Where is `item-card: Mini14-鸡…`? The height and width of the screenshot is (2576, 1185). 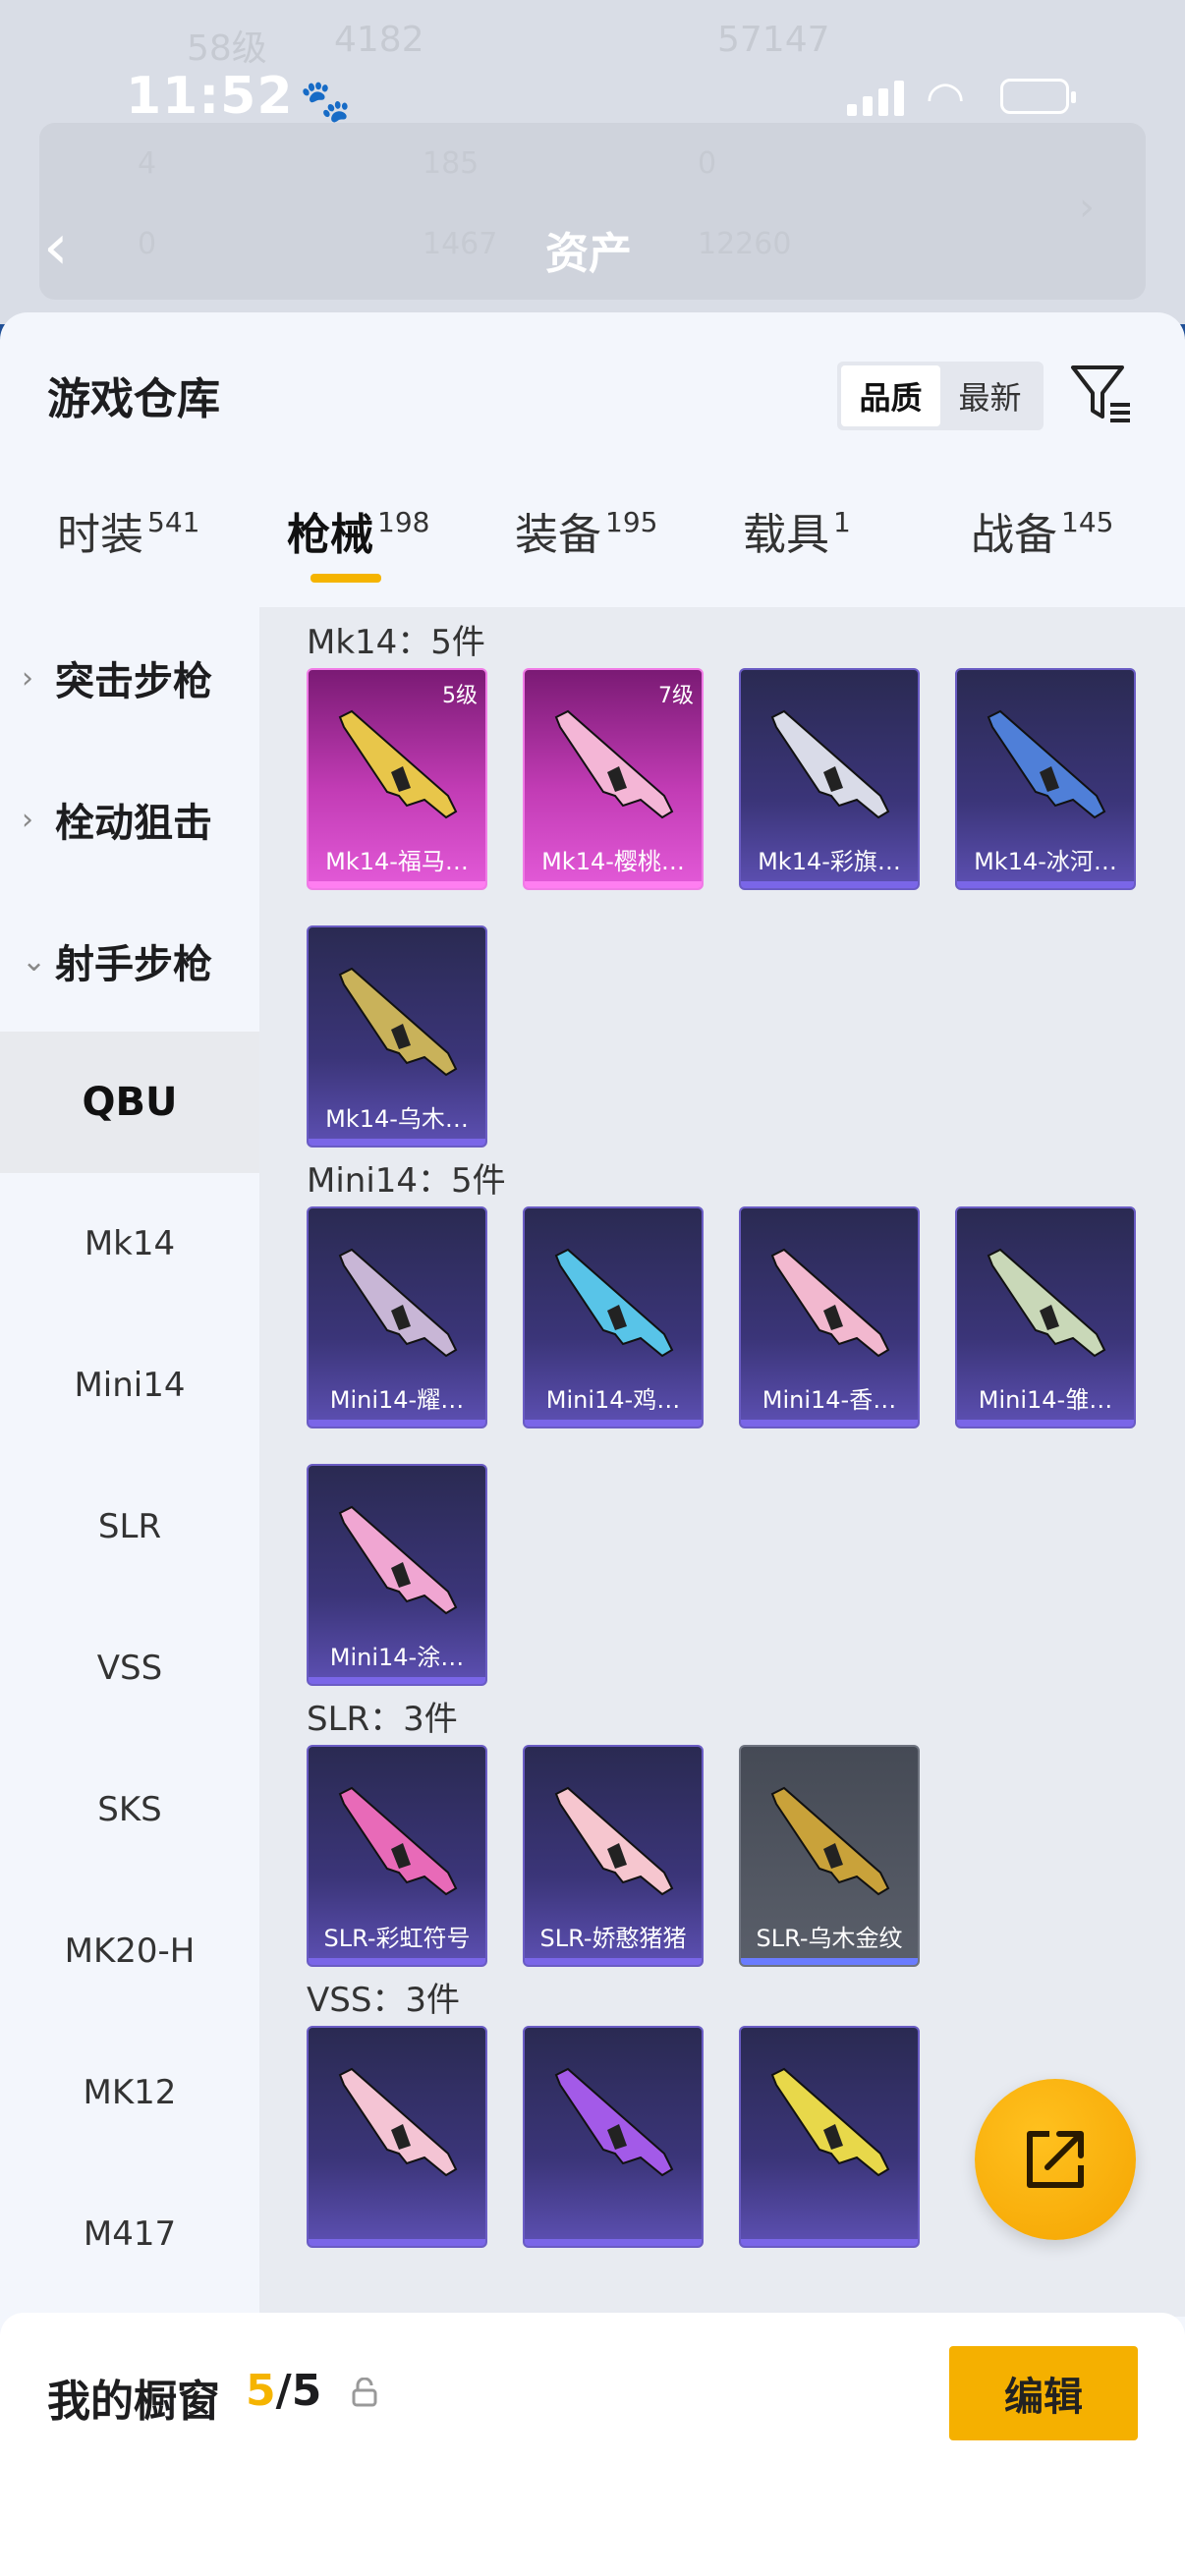
item-card: Mini14-鸡… is located at coordinates (614, 1317).